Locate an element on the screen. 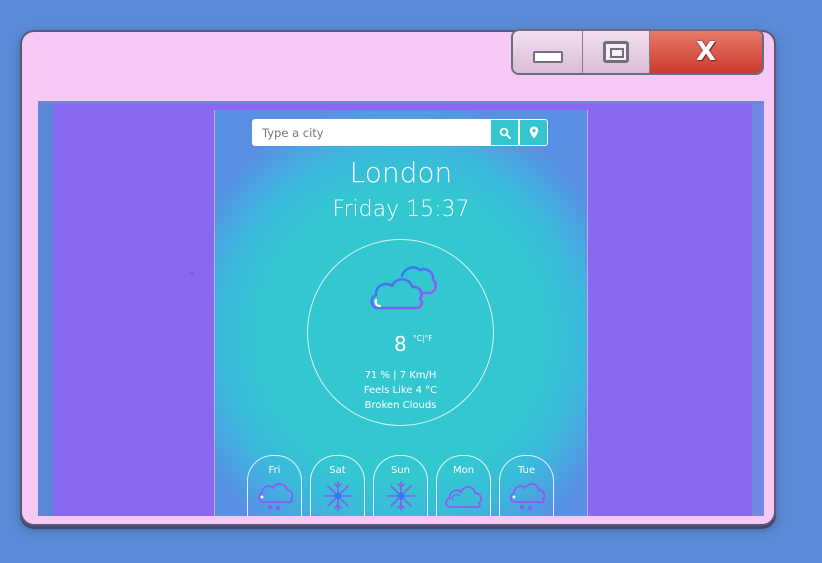 This screenshot has height=563, width=822. maximize-icon is located at coordinates (616, 52).